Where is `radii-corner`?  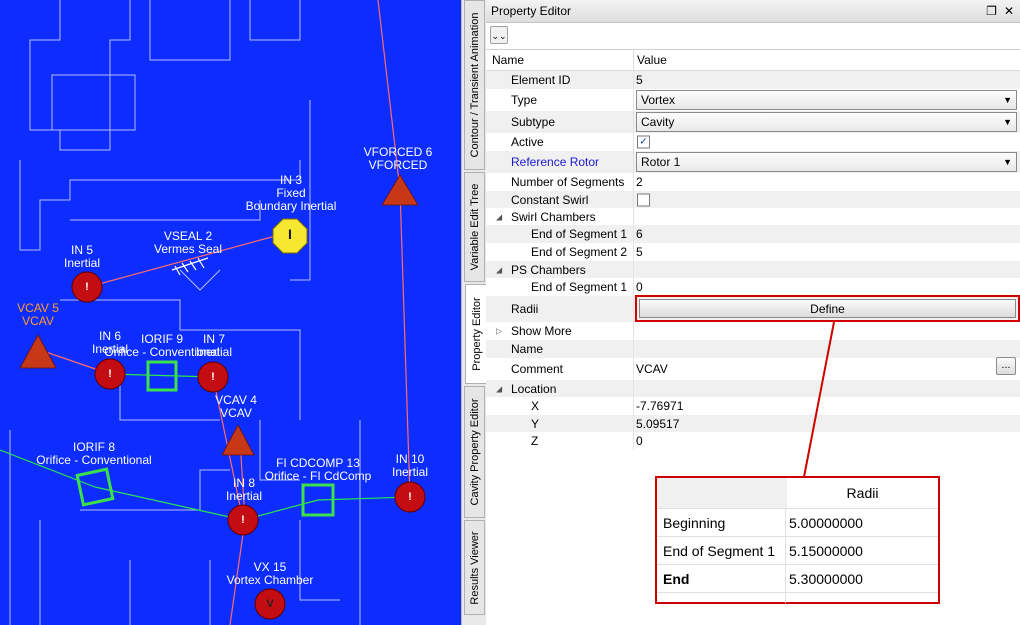 radii-corner is located at coordinates (722, 493).